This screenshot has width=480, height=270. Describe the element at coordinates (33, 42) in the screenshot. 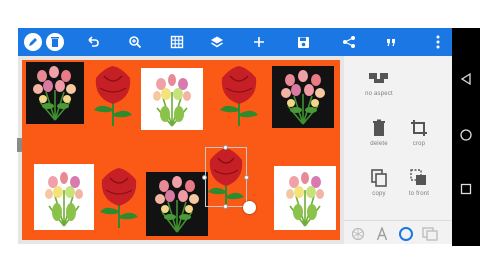

I see `pencil-icon` at that location.